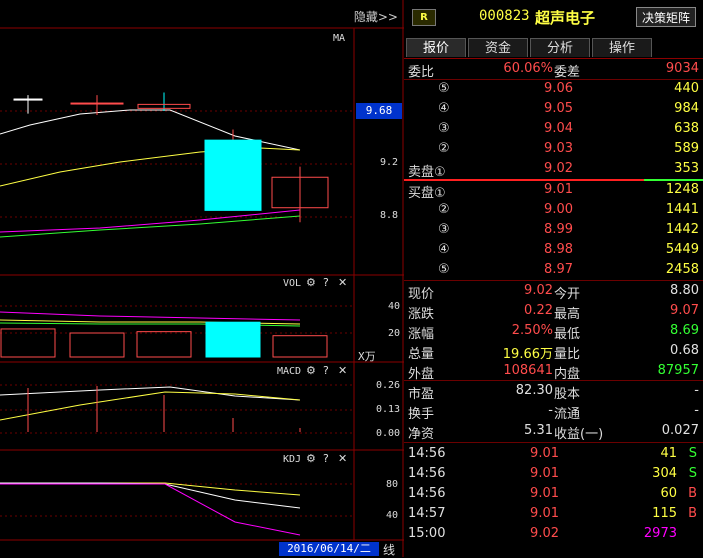 The image size is (703, 558). I want to click on buy-level-row: ④ 8.98 5449, so click(553, 250).